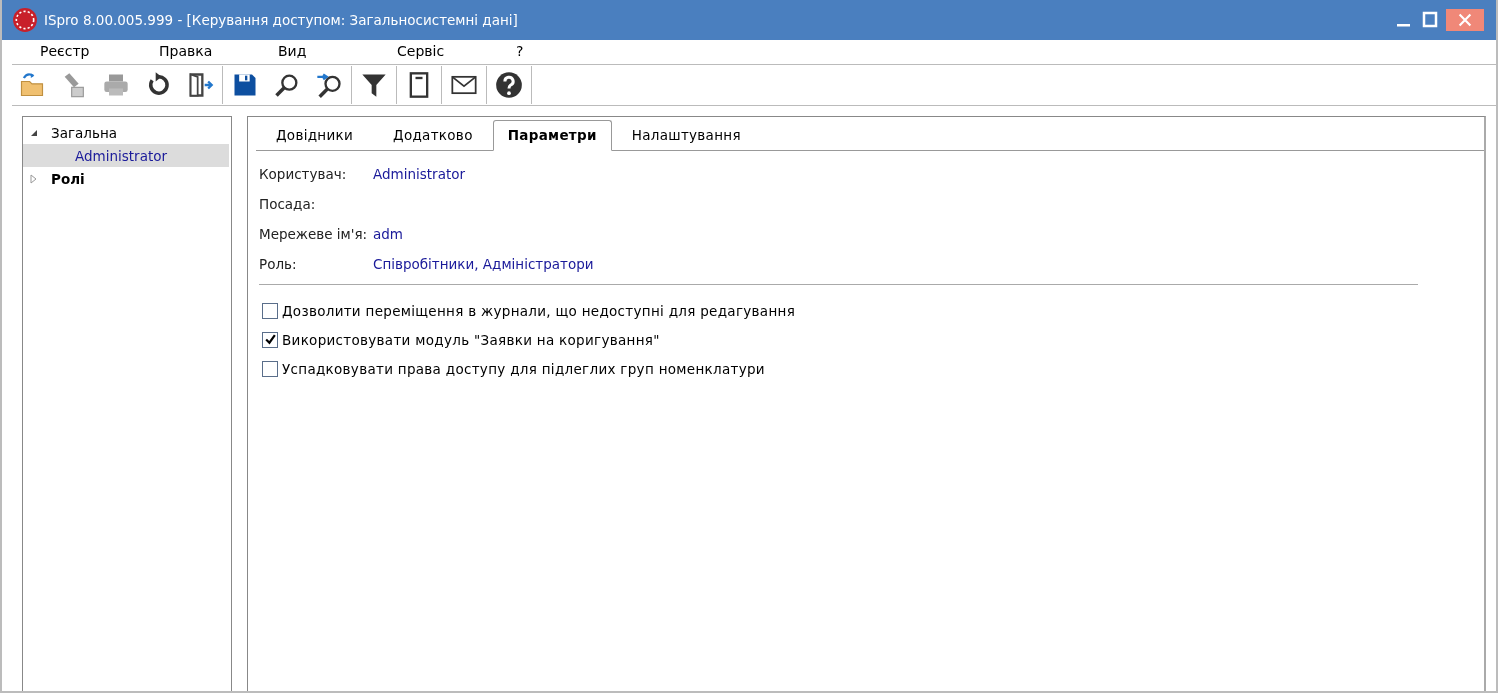 This screenshot has width=1498, height=693. What do you see at coordinates (454, 51) in the screenshot?
I see `menu-item: Сервіс` at bounding box center [454, 51].